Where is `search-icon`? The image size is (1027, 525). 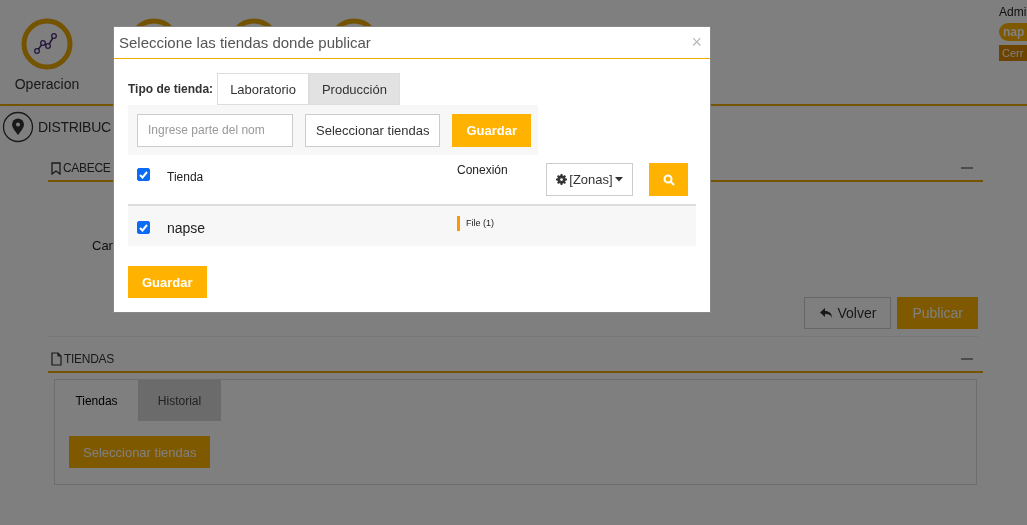 search-icon is located at coordinates (668, 179).